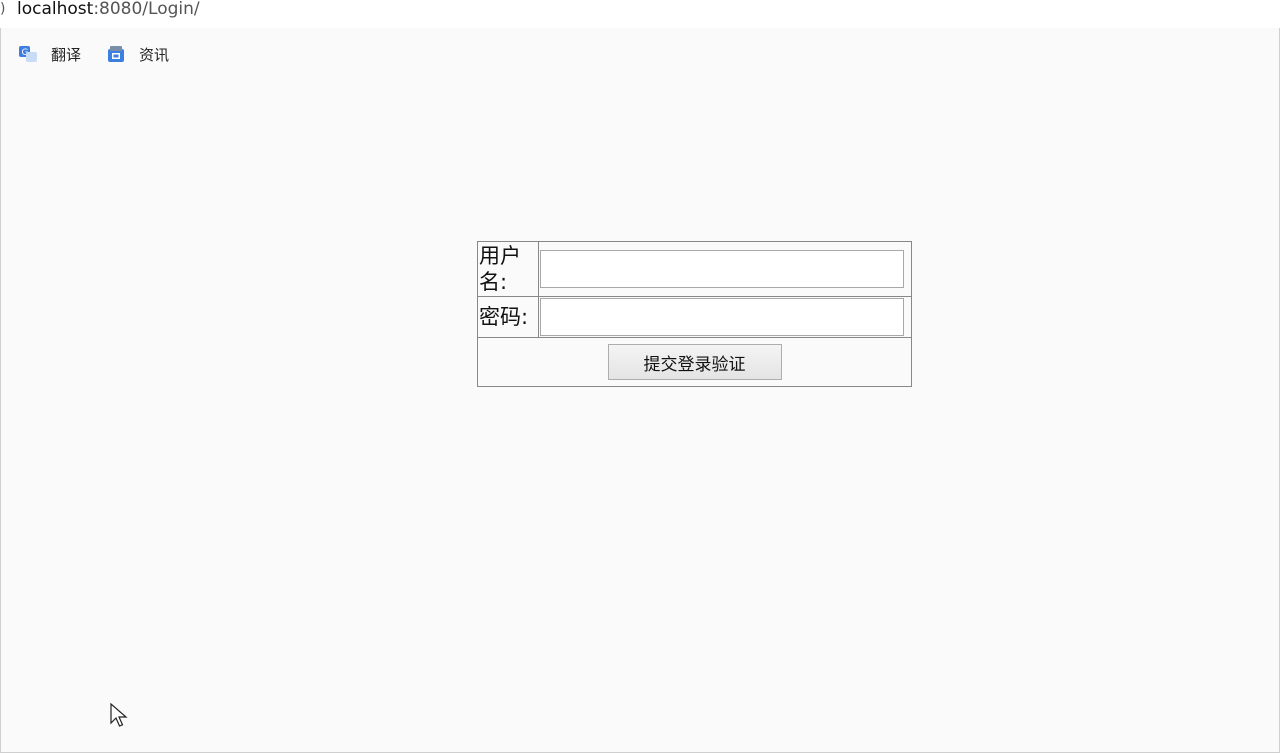 Image resolution: width=1280 pixels, height=753 pixels. I want to click on username-cell, so click(725, 269).